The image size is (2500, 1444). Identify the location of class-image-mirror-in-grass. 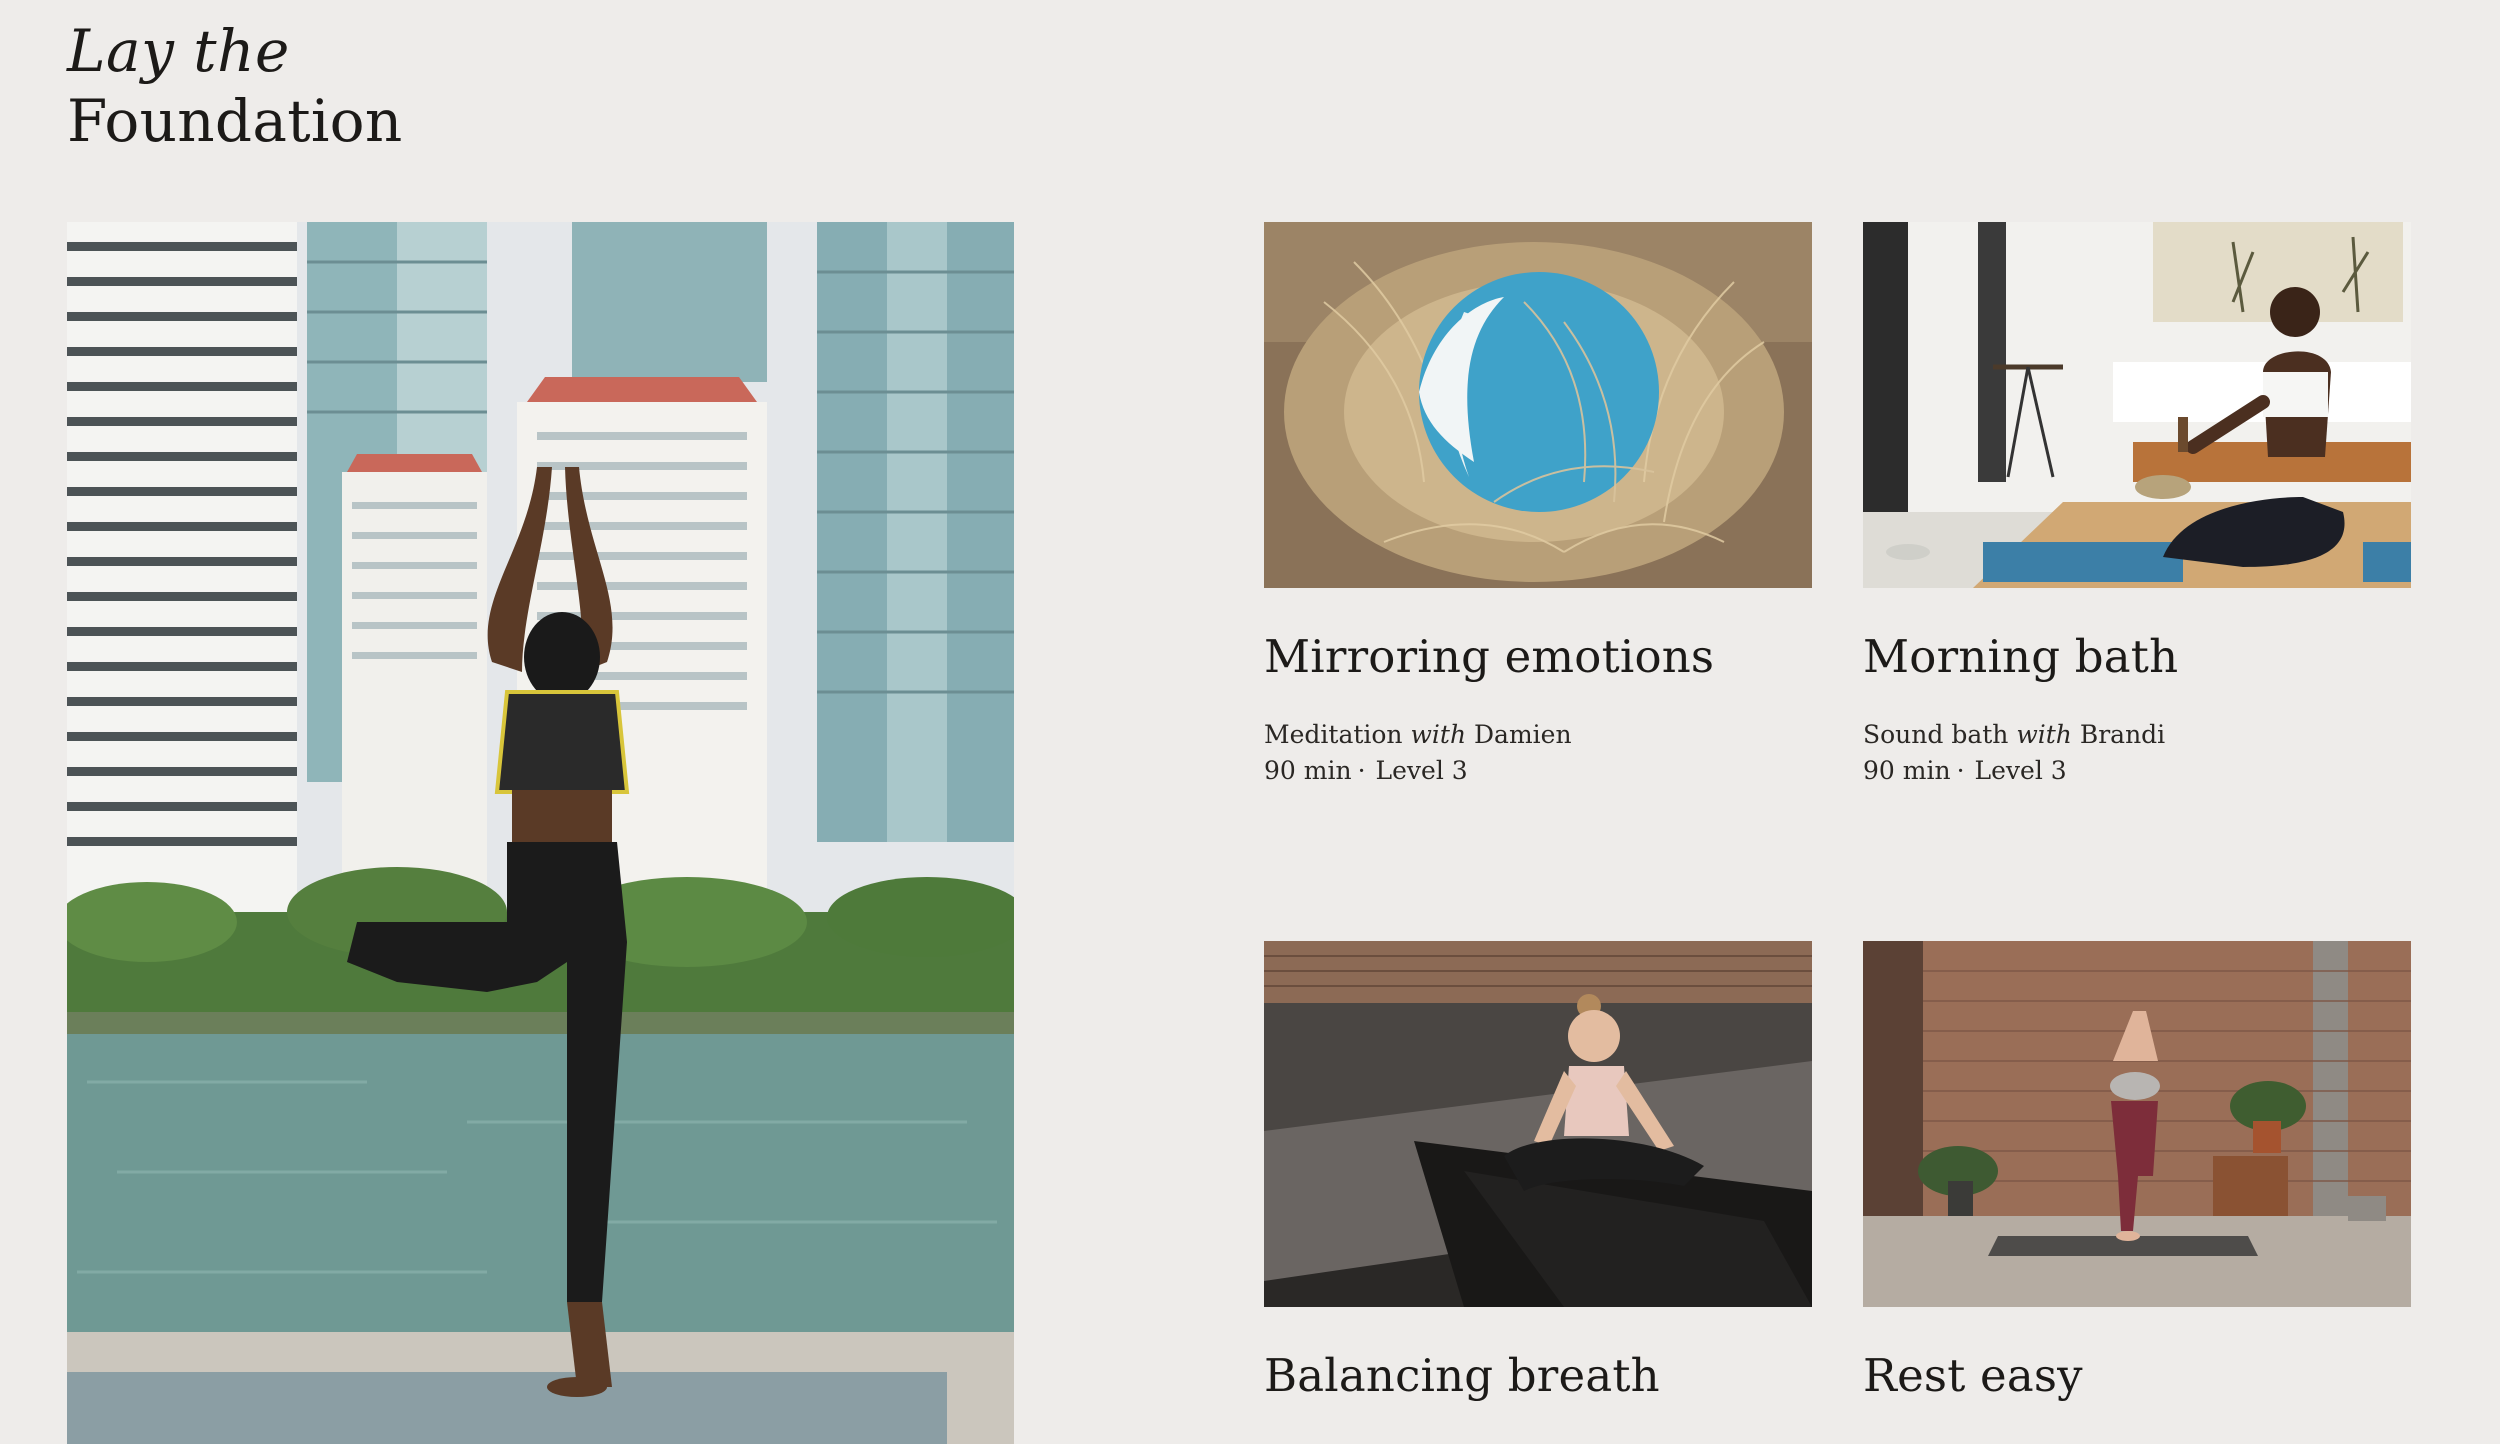
(1538, 405).